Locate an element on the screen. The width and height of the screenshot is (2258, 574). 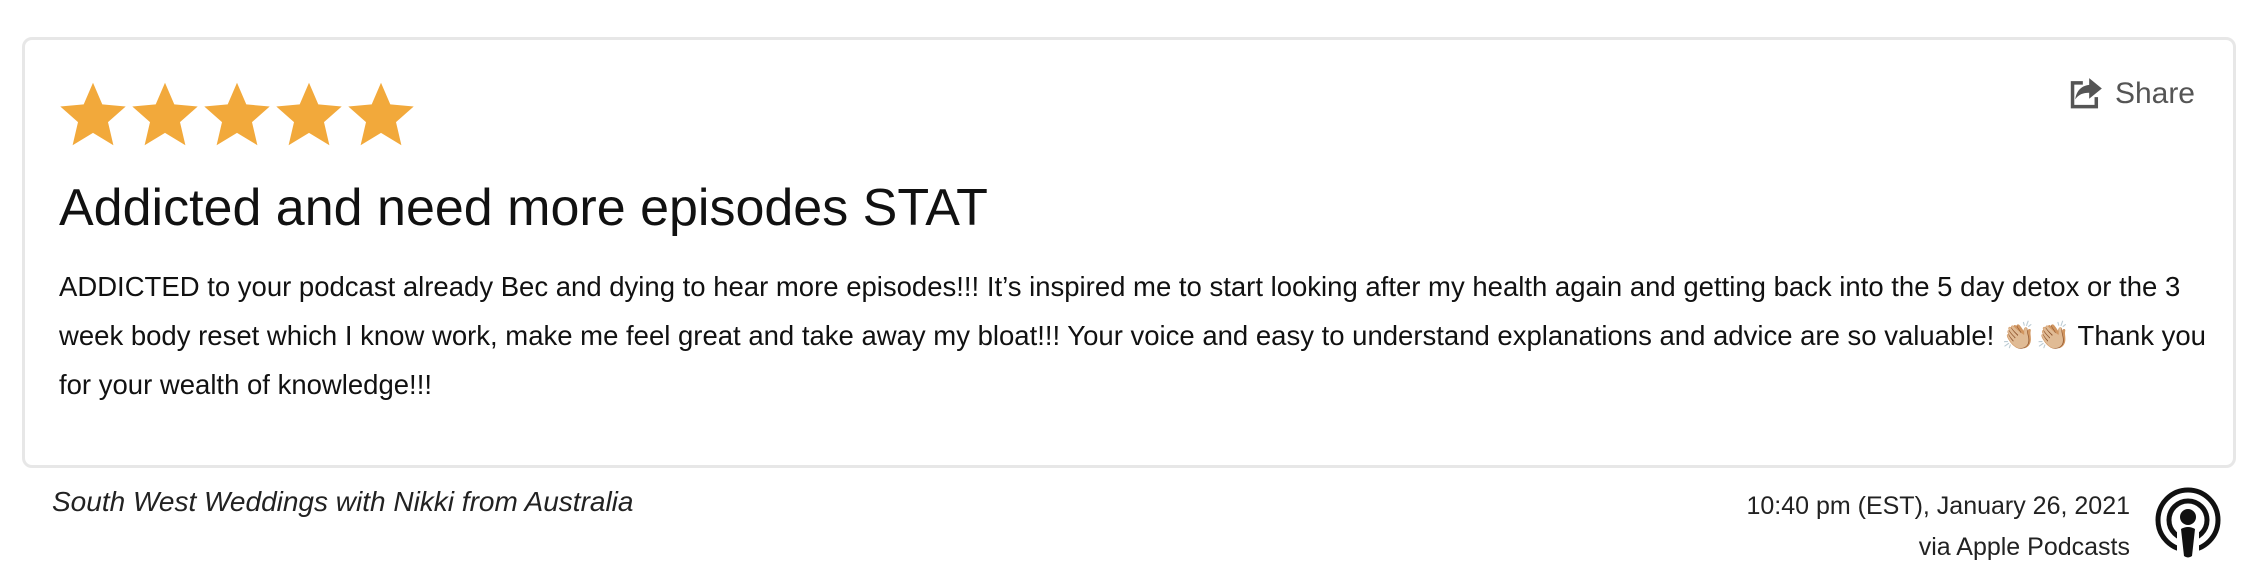
share-button: Share is located at coordinates (2131, 94).